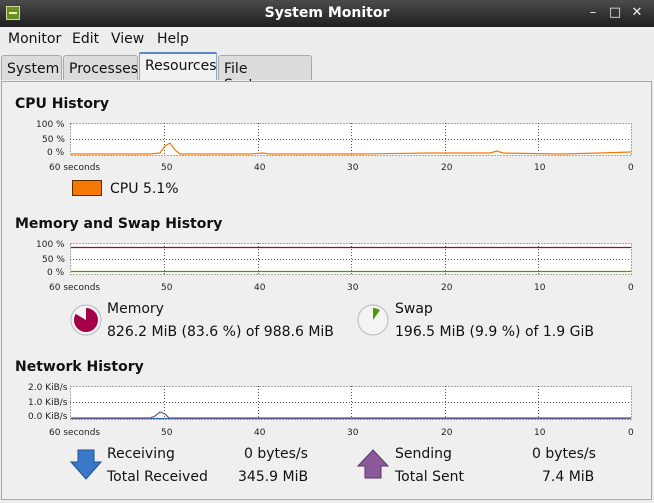  What do you see at coordinates (351, 403) in the screenshot?
I see `network-graph` at bounding box center [351, 403].